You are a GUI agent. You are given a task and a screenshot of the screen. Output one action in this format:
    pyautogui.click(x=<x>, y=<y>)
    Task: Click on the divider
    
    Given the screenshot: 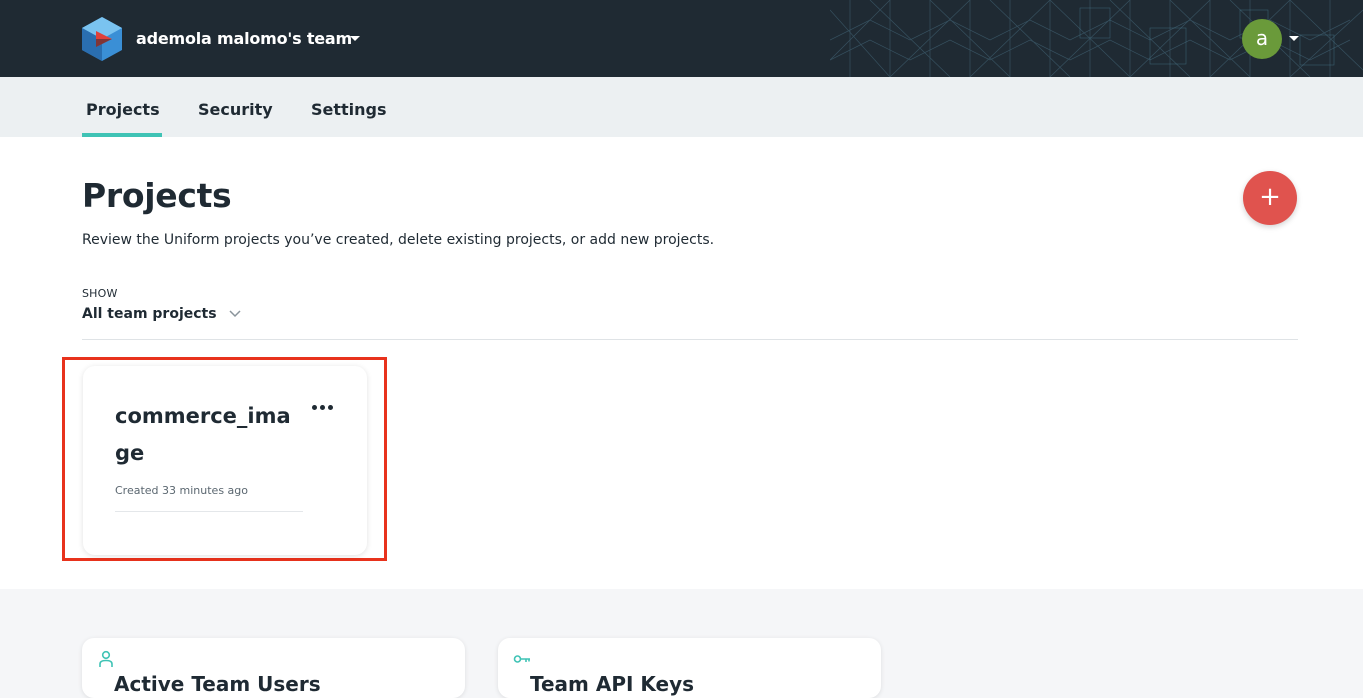 What is the action you would take?
    pyautogui.click(x=690, y=339)
    